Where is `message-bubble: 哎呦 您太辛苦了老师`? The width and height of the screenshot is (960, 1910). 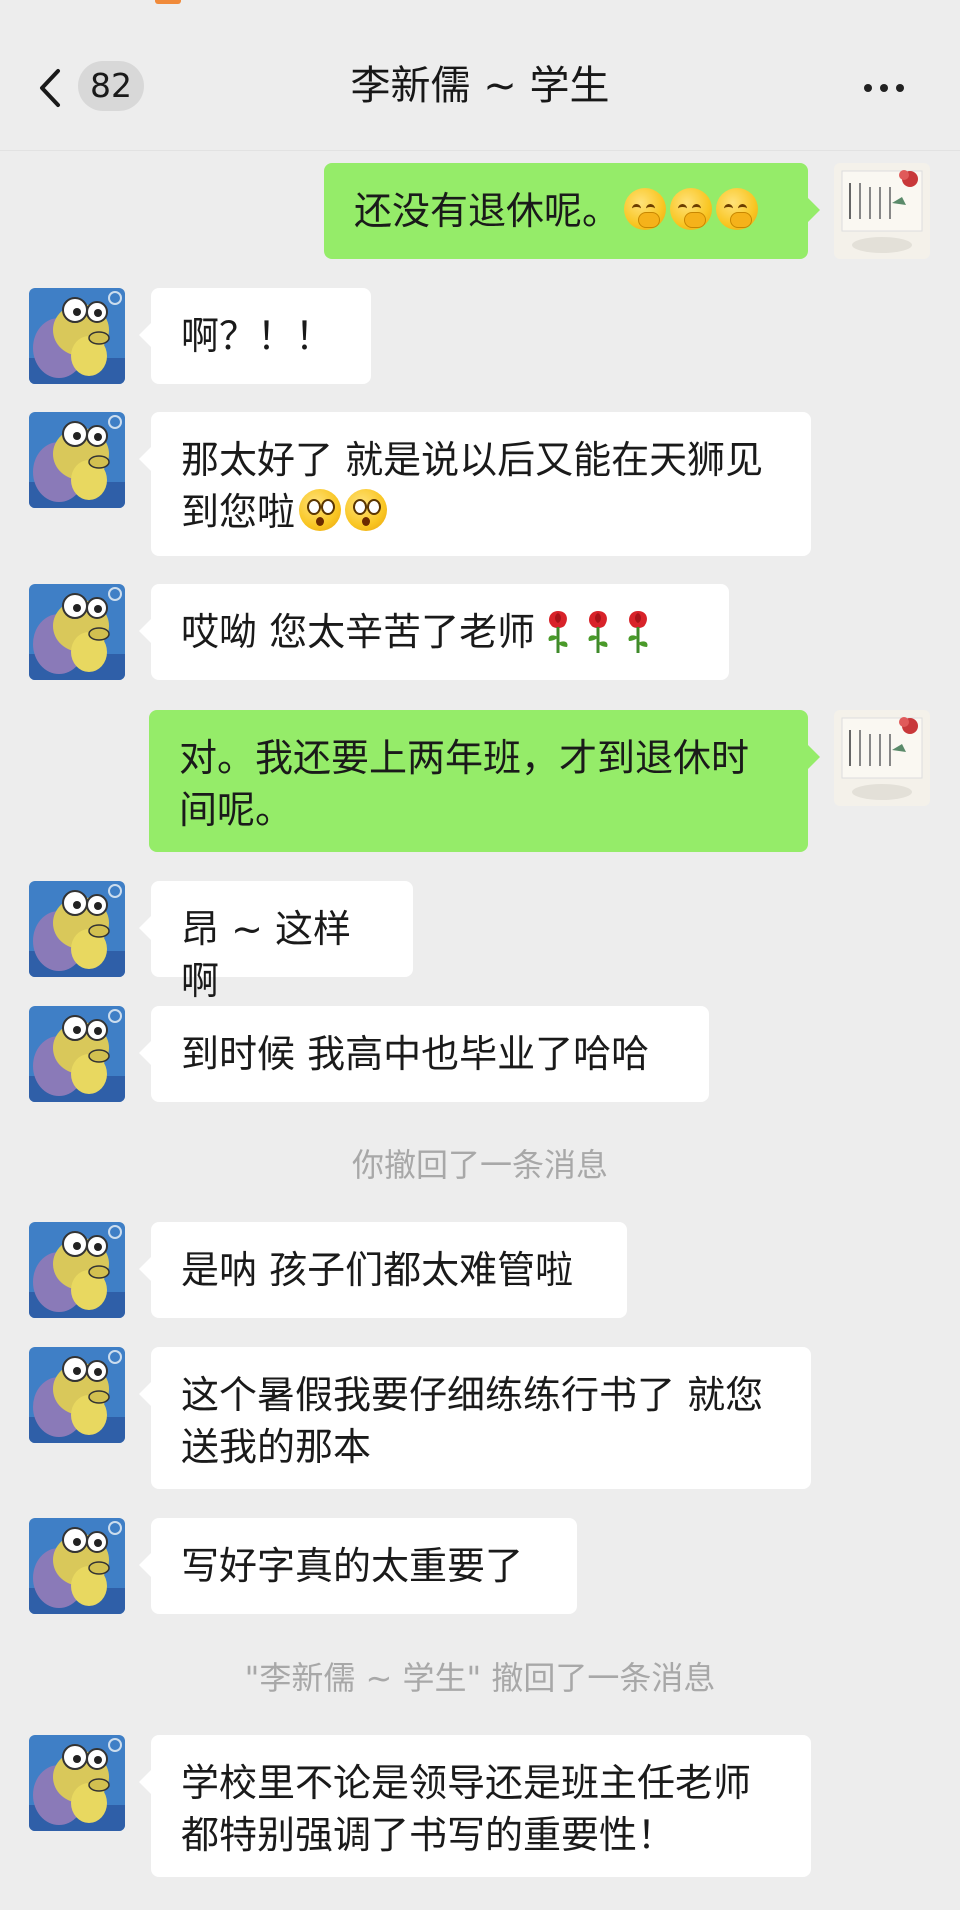 message-bubble: 哎呦 您太辛苦了老师 is located at coordinates (440, 632).